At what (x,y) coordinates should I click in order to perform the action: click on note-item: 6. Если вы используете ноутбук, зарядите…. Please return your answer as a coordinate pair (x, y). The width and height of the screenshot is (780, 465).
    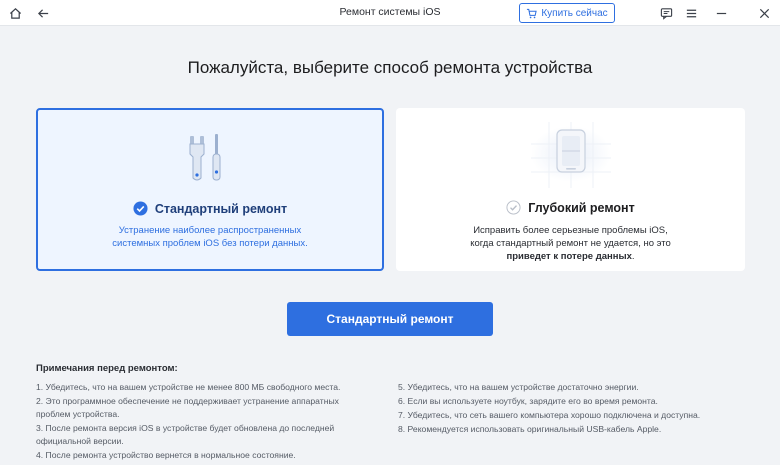
    Looking at the image, I should click on (528, 401).